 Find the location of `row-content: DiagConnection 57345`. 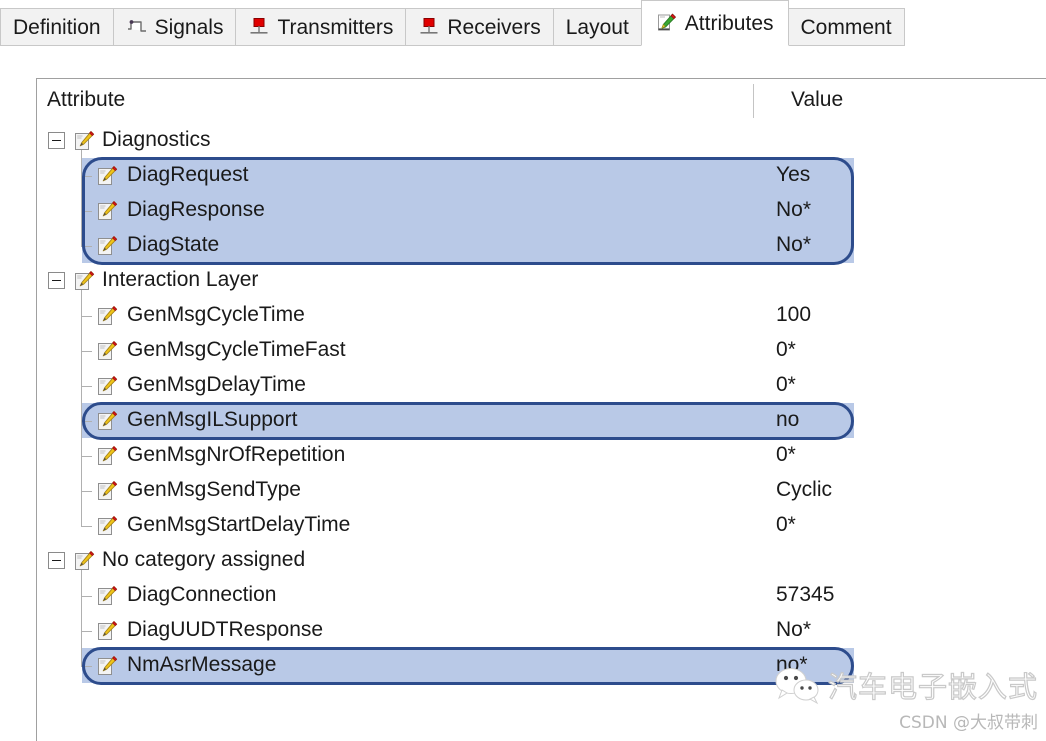

row-content: DiagConnection 57345 is located at coordinates (541, 595).